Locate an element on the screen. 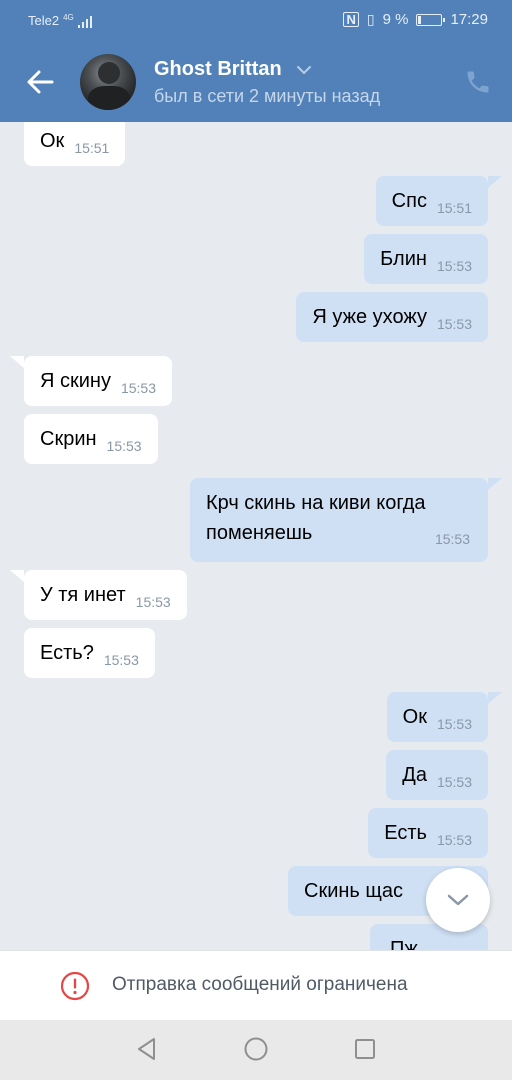 Image resolution: width=512 pixels, height=1080 pixels. message-text: Есть? is located at coordinates (67, 653).